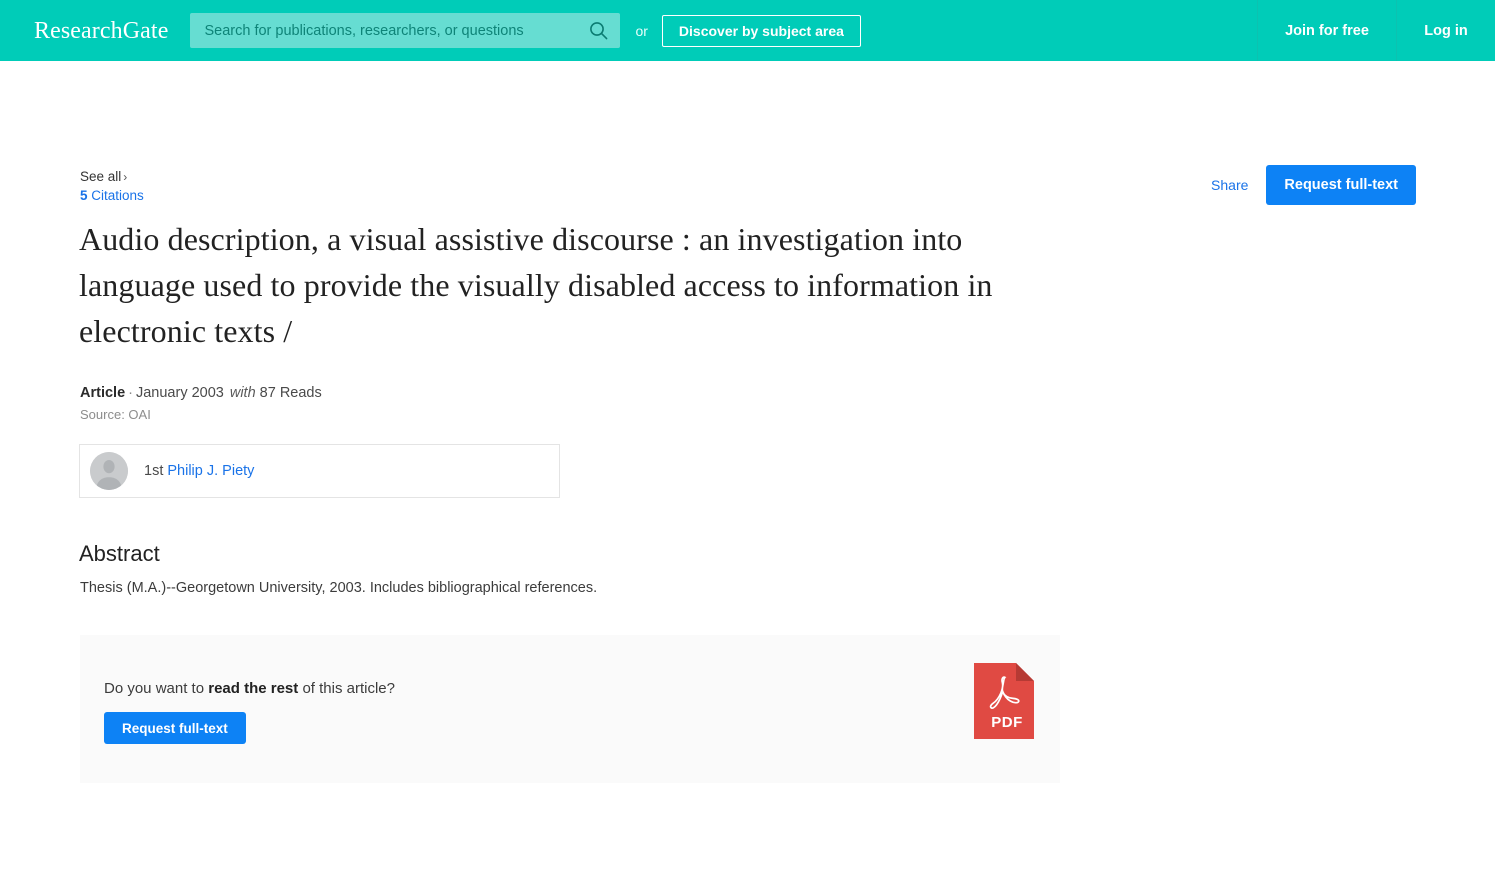 This screenshot has width=1495, height=870. What do you see at coordinates (761, 30) in the screenshot?
I see `discover-by-subject-area-button: Discover by subject area` at bounding box center [761, 30].